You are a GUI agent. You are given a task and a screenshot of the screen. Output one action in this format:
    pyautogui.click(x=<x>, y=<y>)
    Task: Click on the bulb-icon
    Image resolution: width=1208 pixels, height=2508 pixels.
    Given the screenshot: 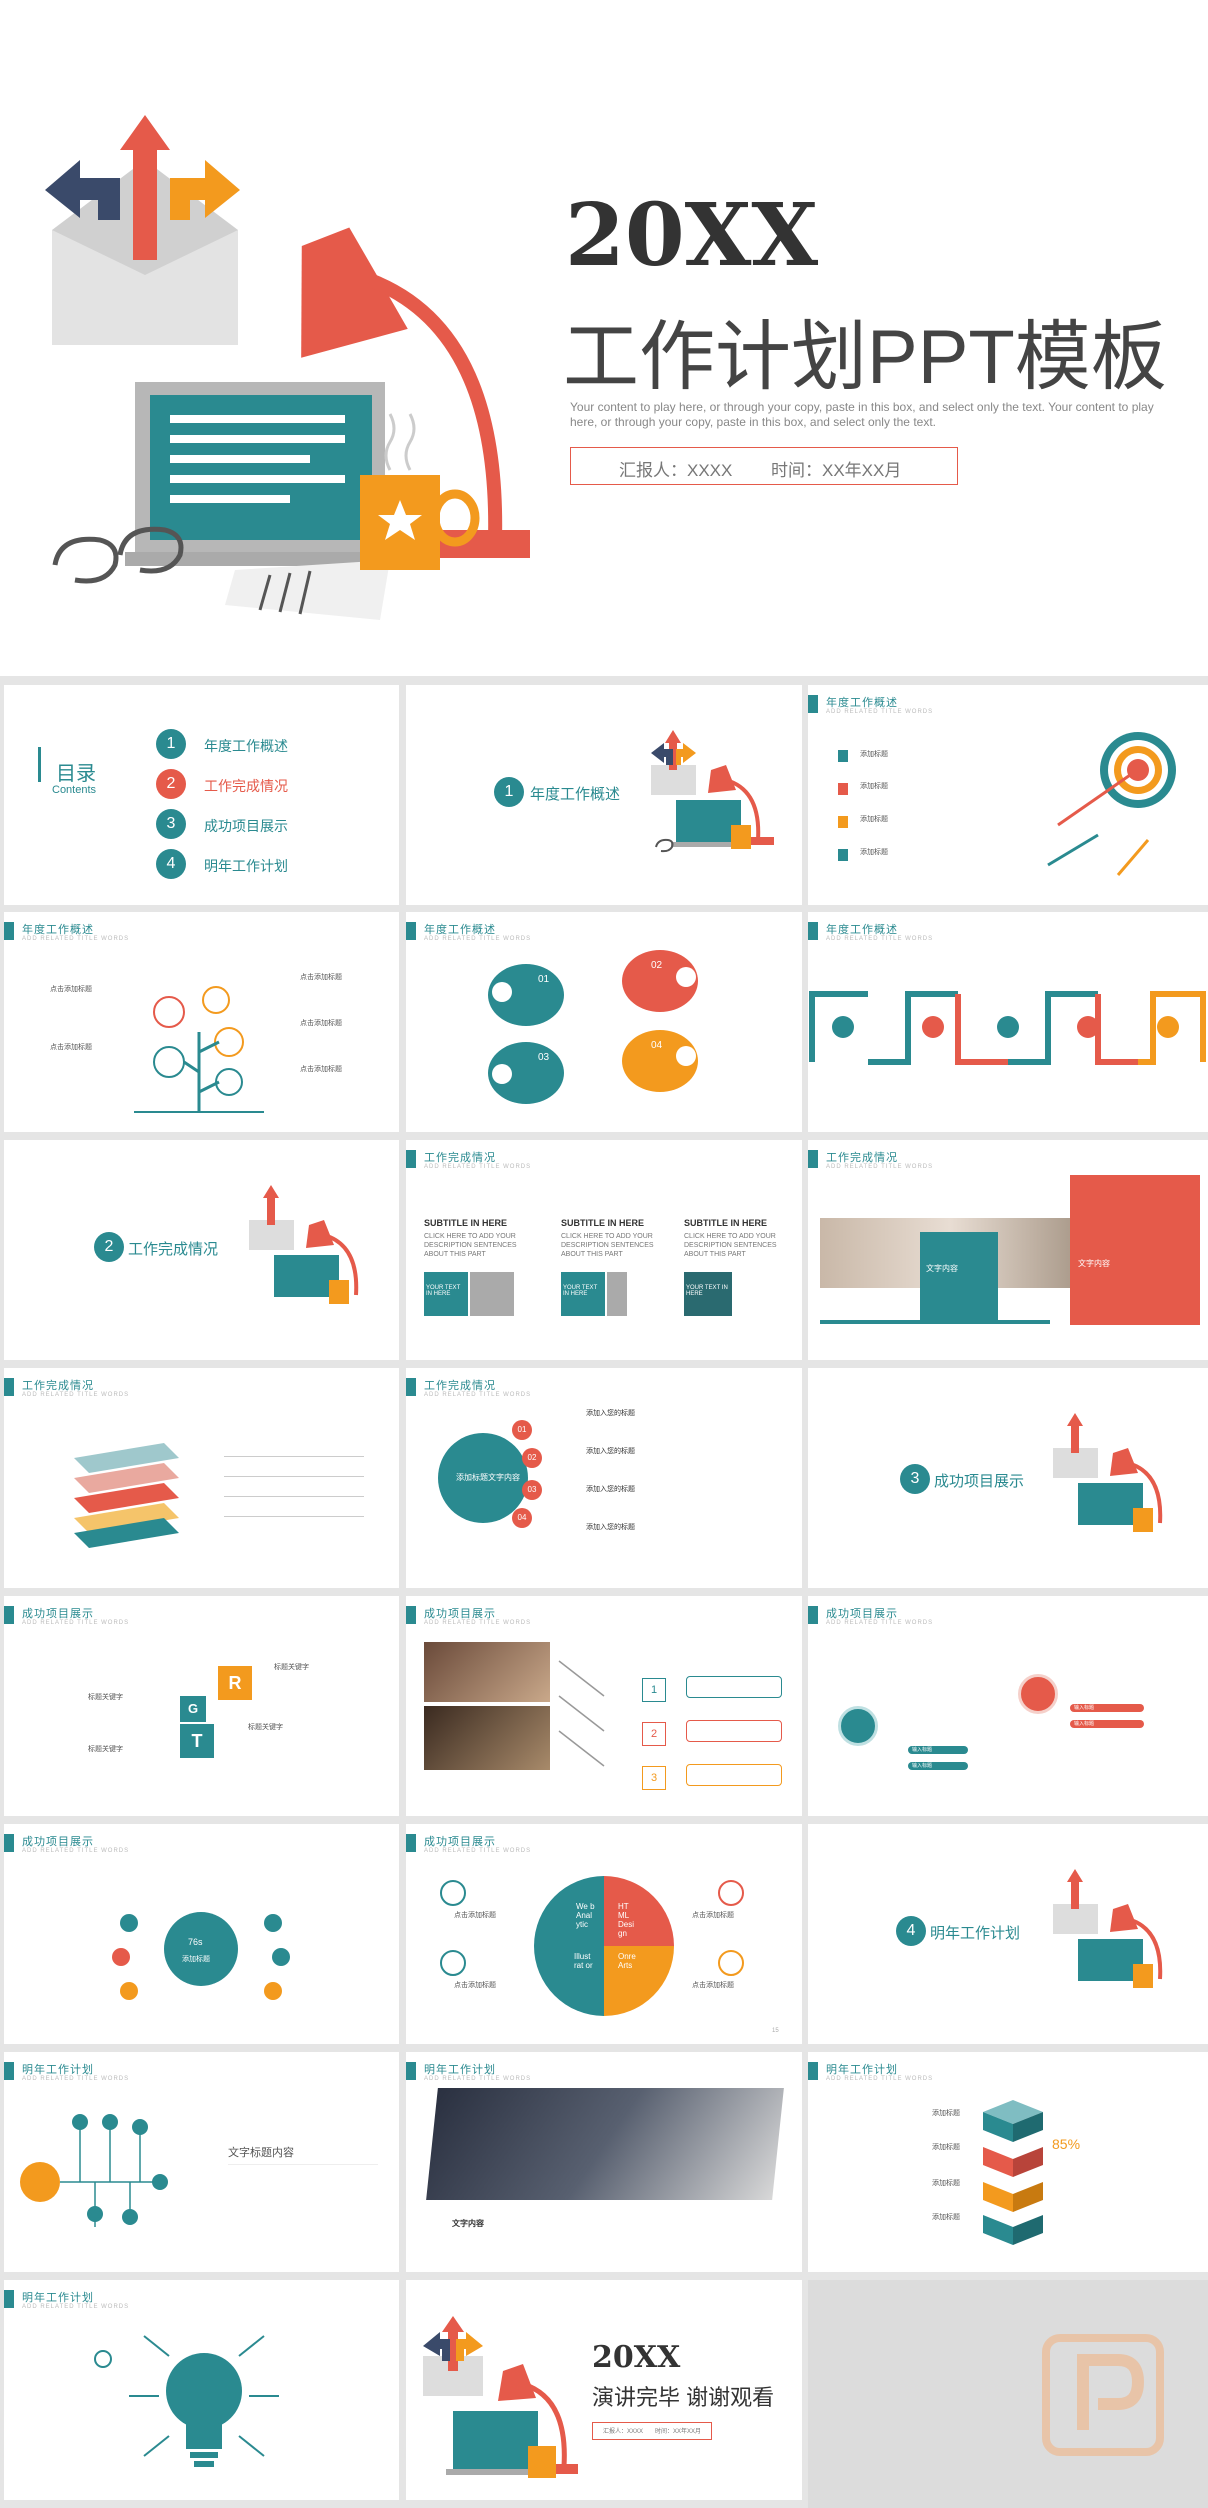 What is the action you would take?
    pyautogui.click(x=686, y=977)
    